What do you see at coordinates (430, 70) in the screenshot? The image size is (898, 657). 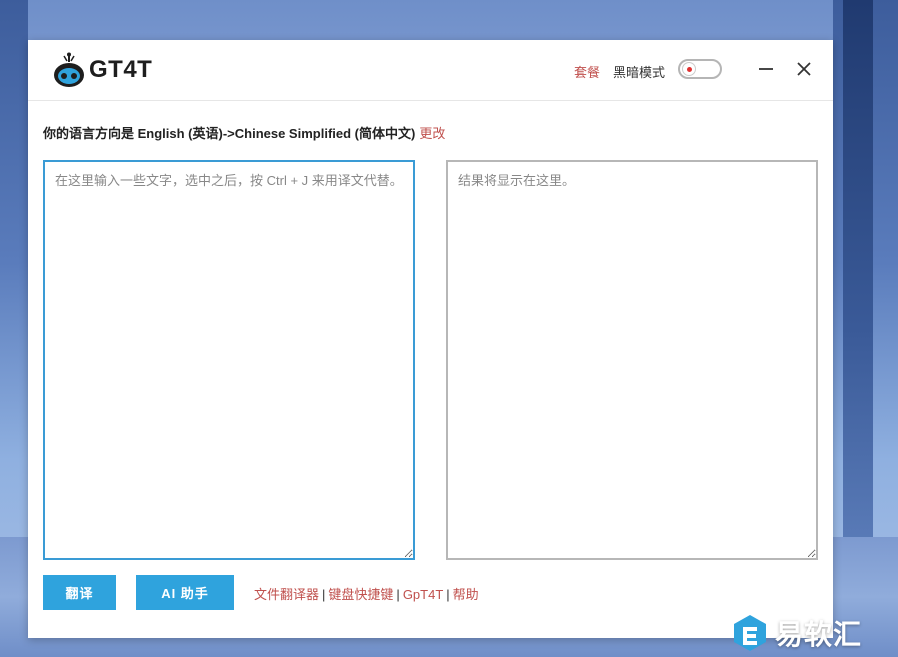 I see `title-bar: GT4T 套餐 黑暗模式` at bounding box center [430, 70].